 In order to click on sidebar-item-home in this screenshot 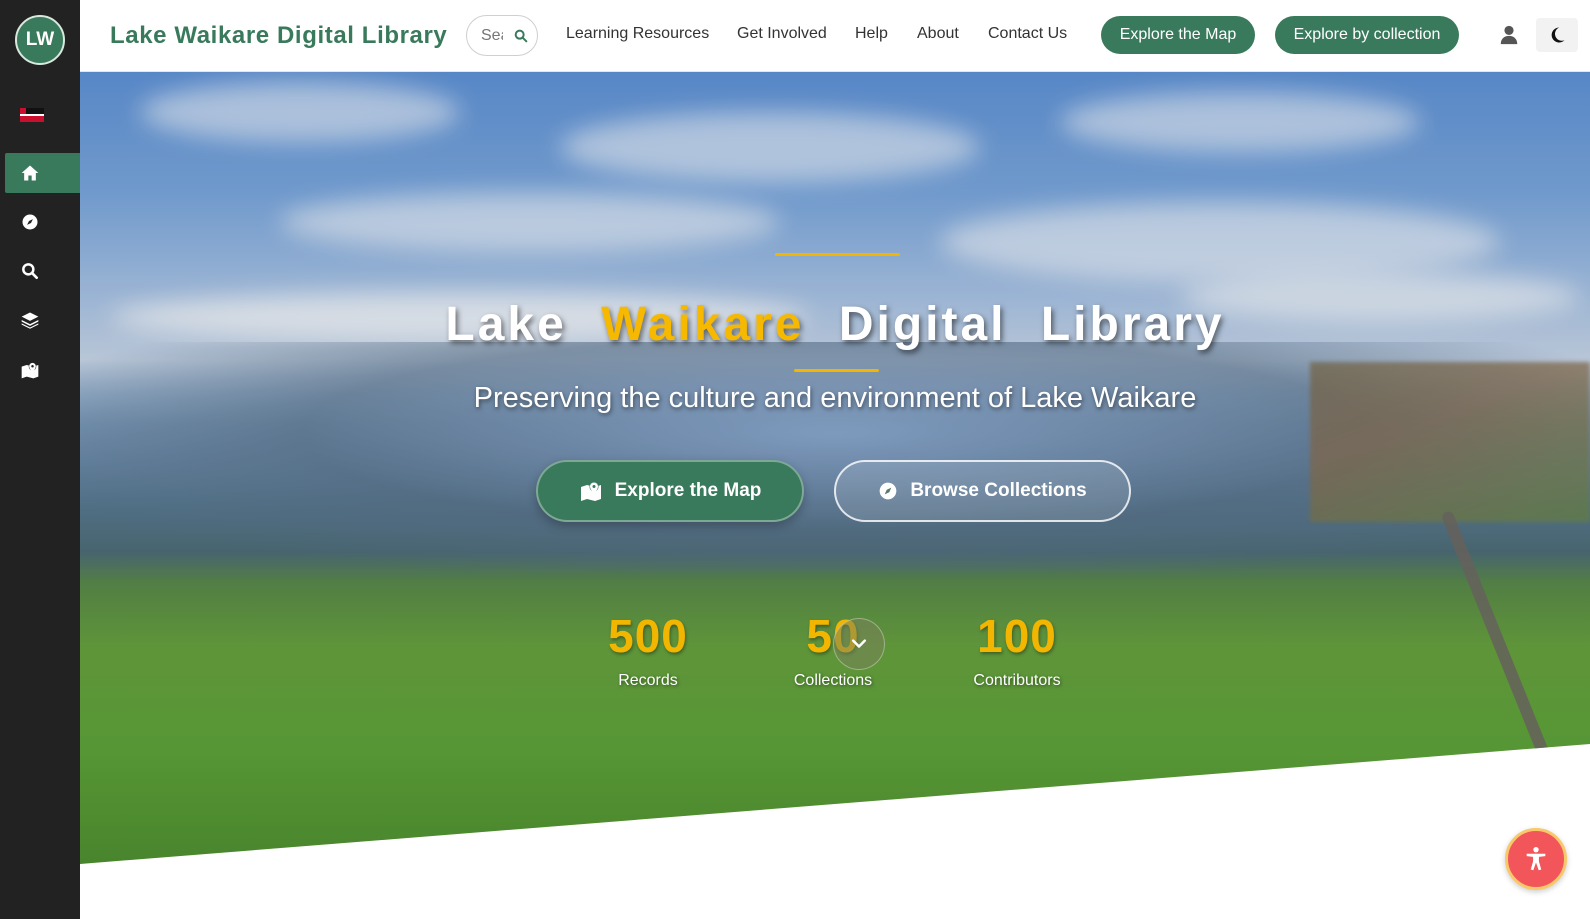, I will do `click(45, 173)`.